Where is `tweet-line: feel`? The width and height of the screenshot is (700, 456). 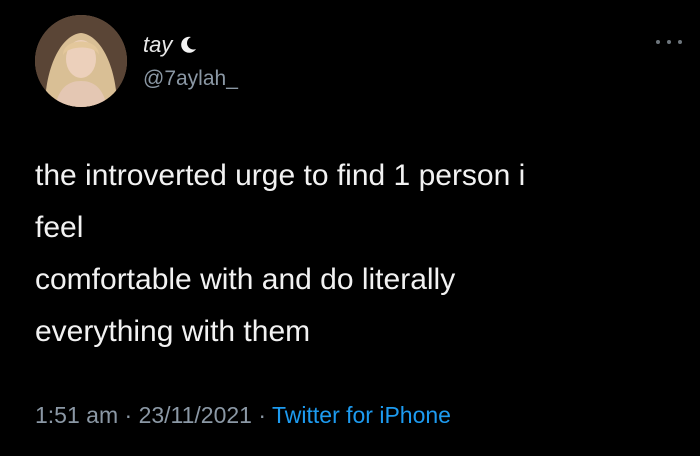
tweet-line: feel is located at coordinates (59, 227).